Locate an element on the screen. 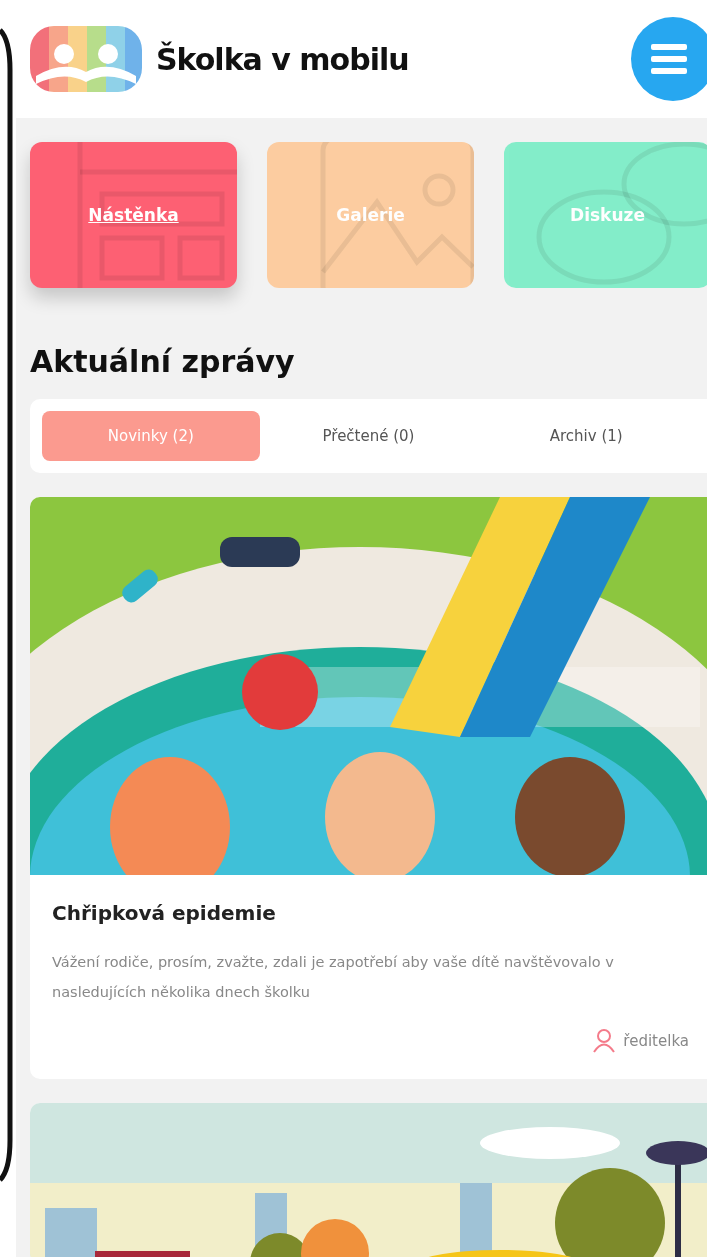 This screenshot has width=707, height=1257. logo-icon is located at coordinates (86, 59).